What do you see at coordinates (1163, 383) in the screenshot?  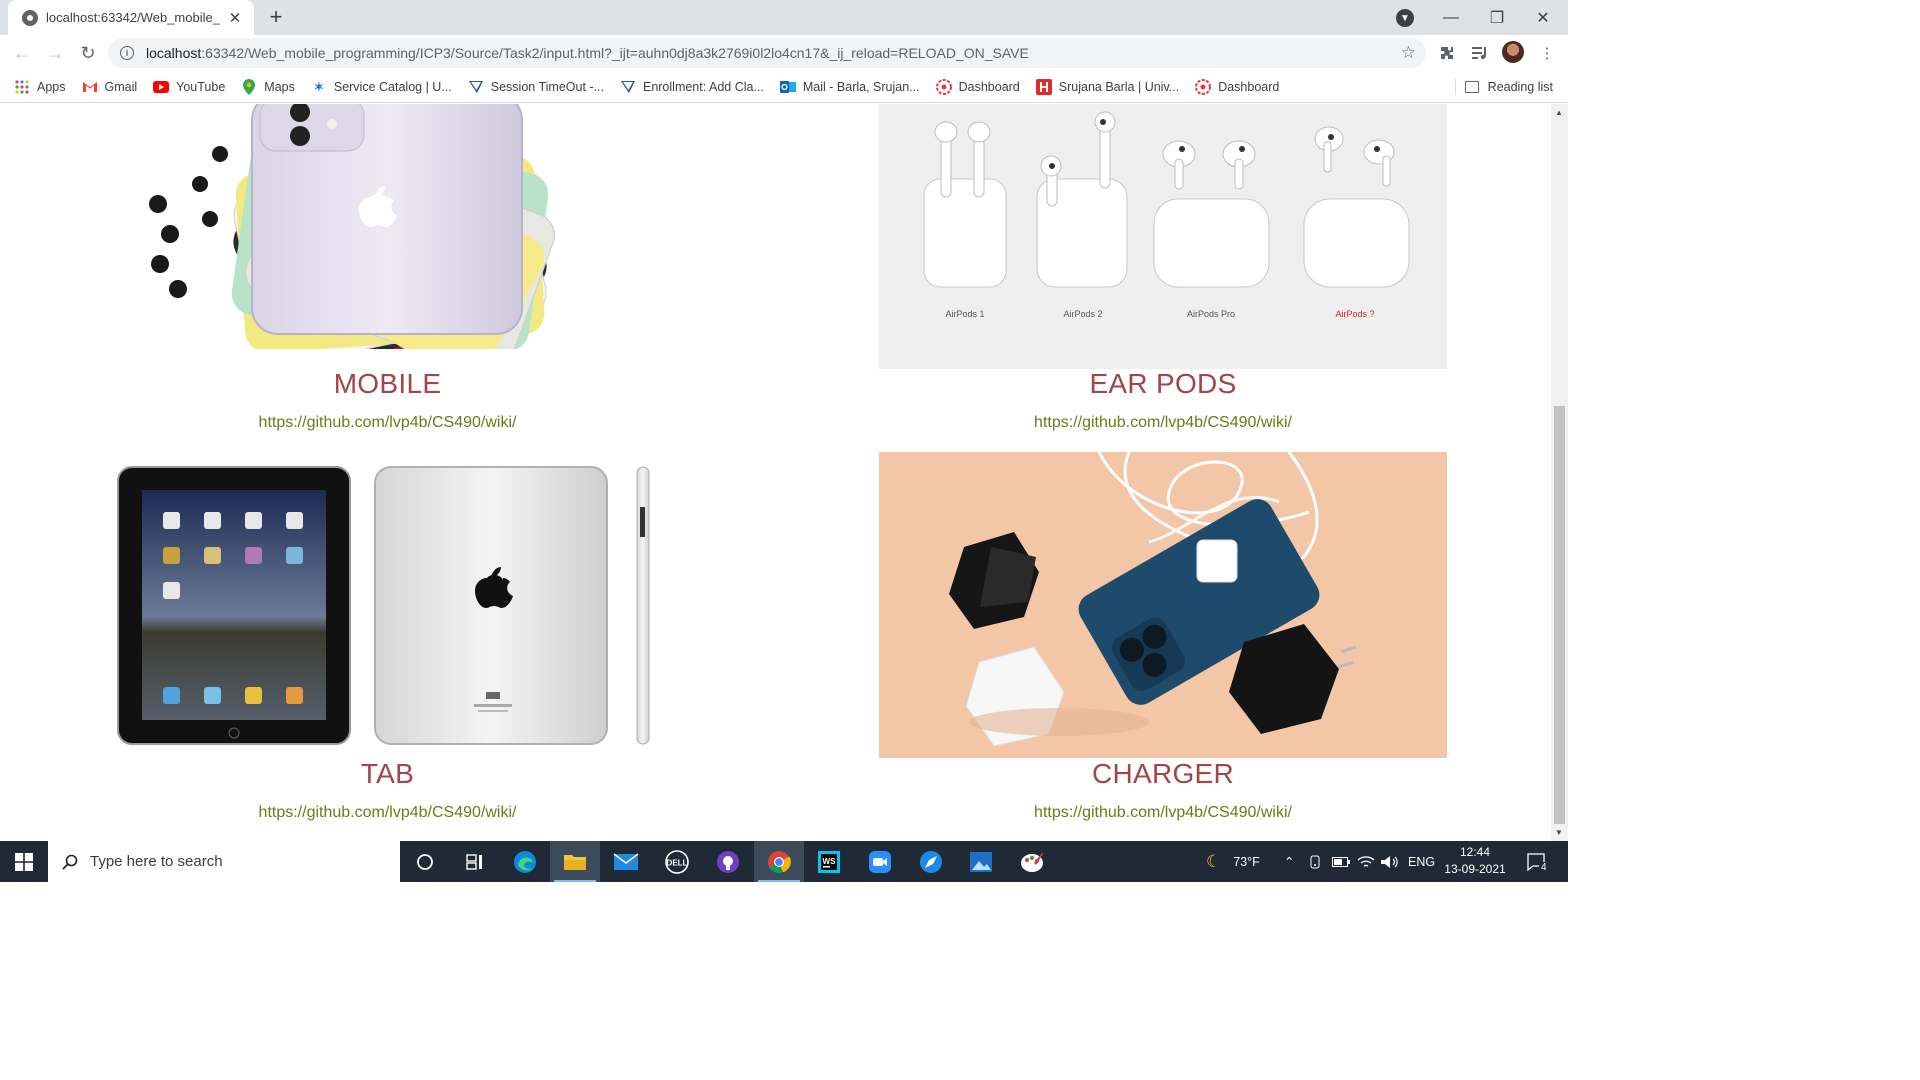 I see `product-label: EAR PODS` at bounding box center [1163, 383].